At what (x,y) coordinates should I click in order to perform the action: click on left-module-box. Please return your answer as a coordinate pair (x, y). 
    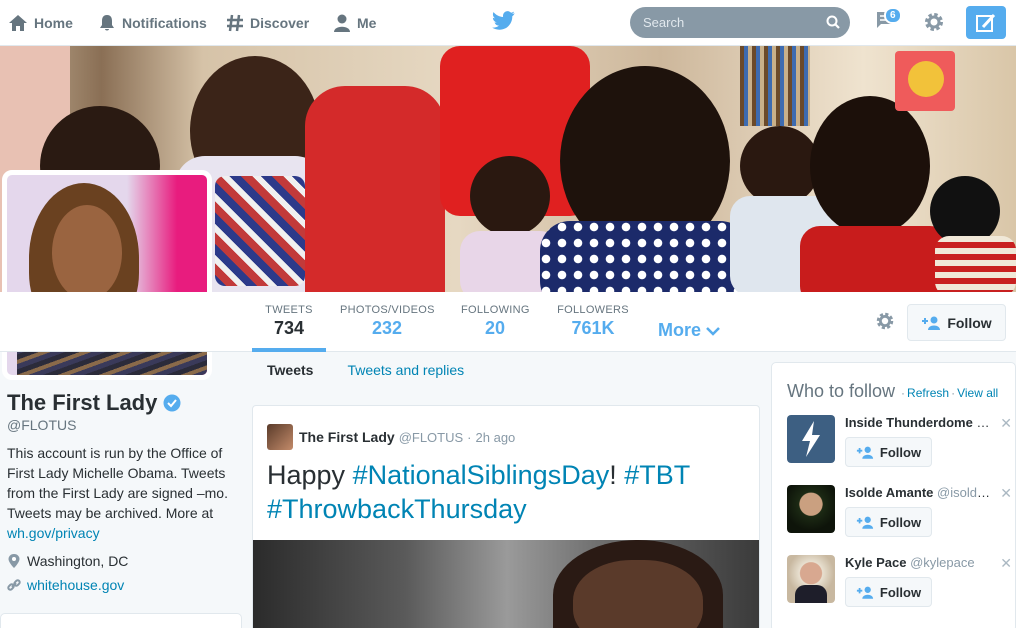
    Looking at the image, I should click on (121, 620).